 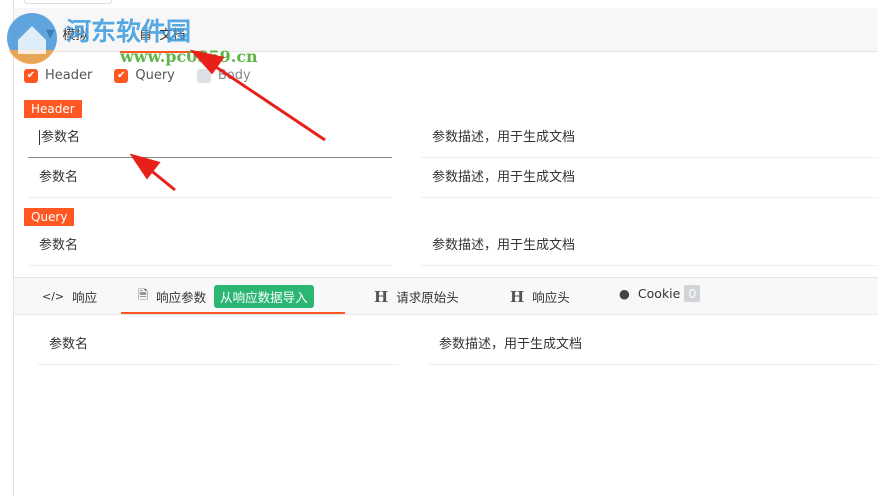 I want to click on annotation-arrows, so click(x=227, y=120).